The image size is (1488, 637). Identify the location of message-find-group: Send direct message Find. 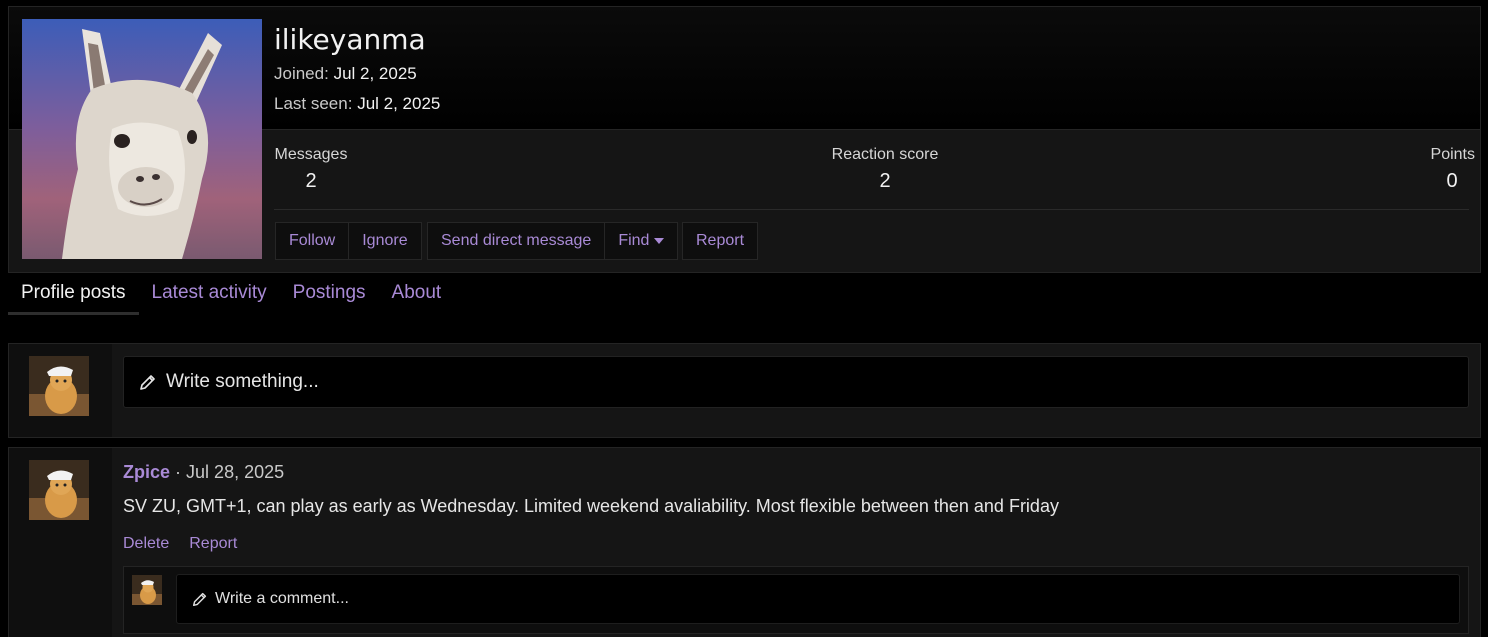
(553, 241).